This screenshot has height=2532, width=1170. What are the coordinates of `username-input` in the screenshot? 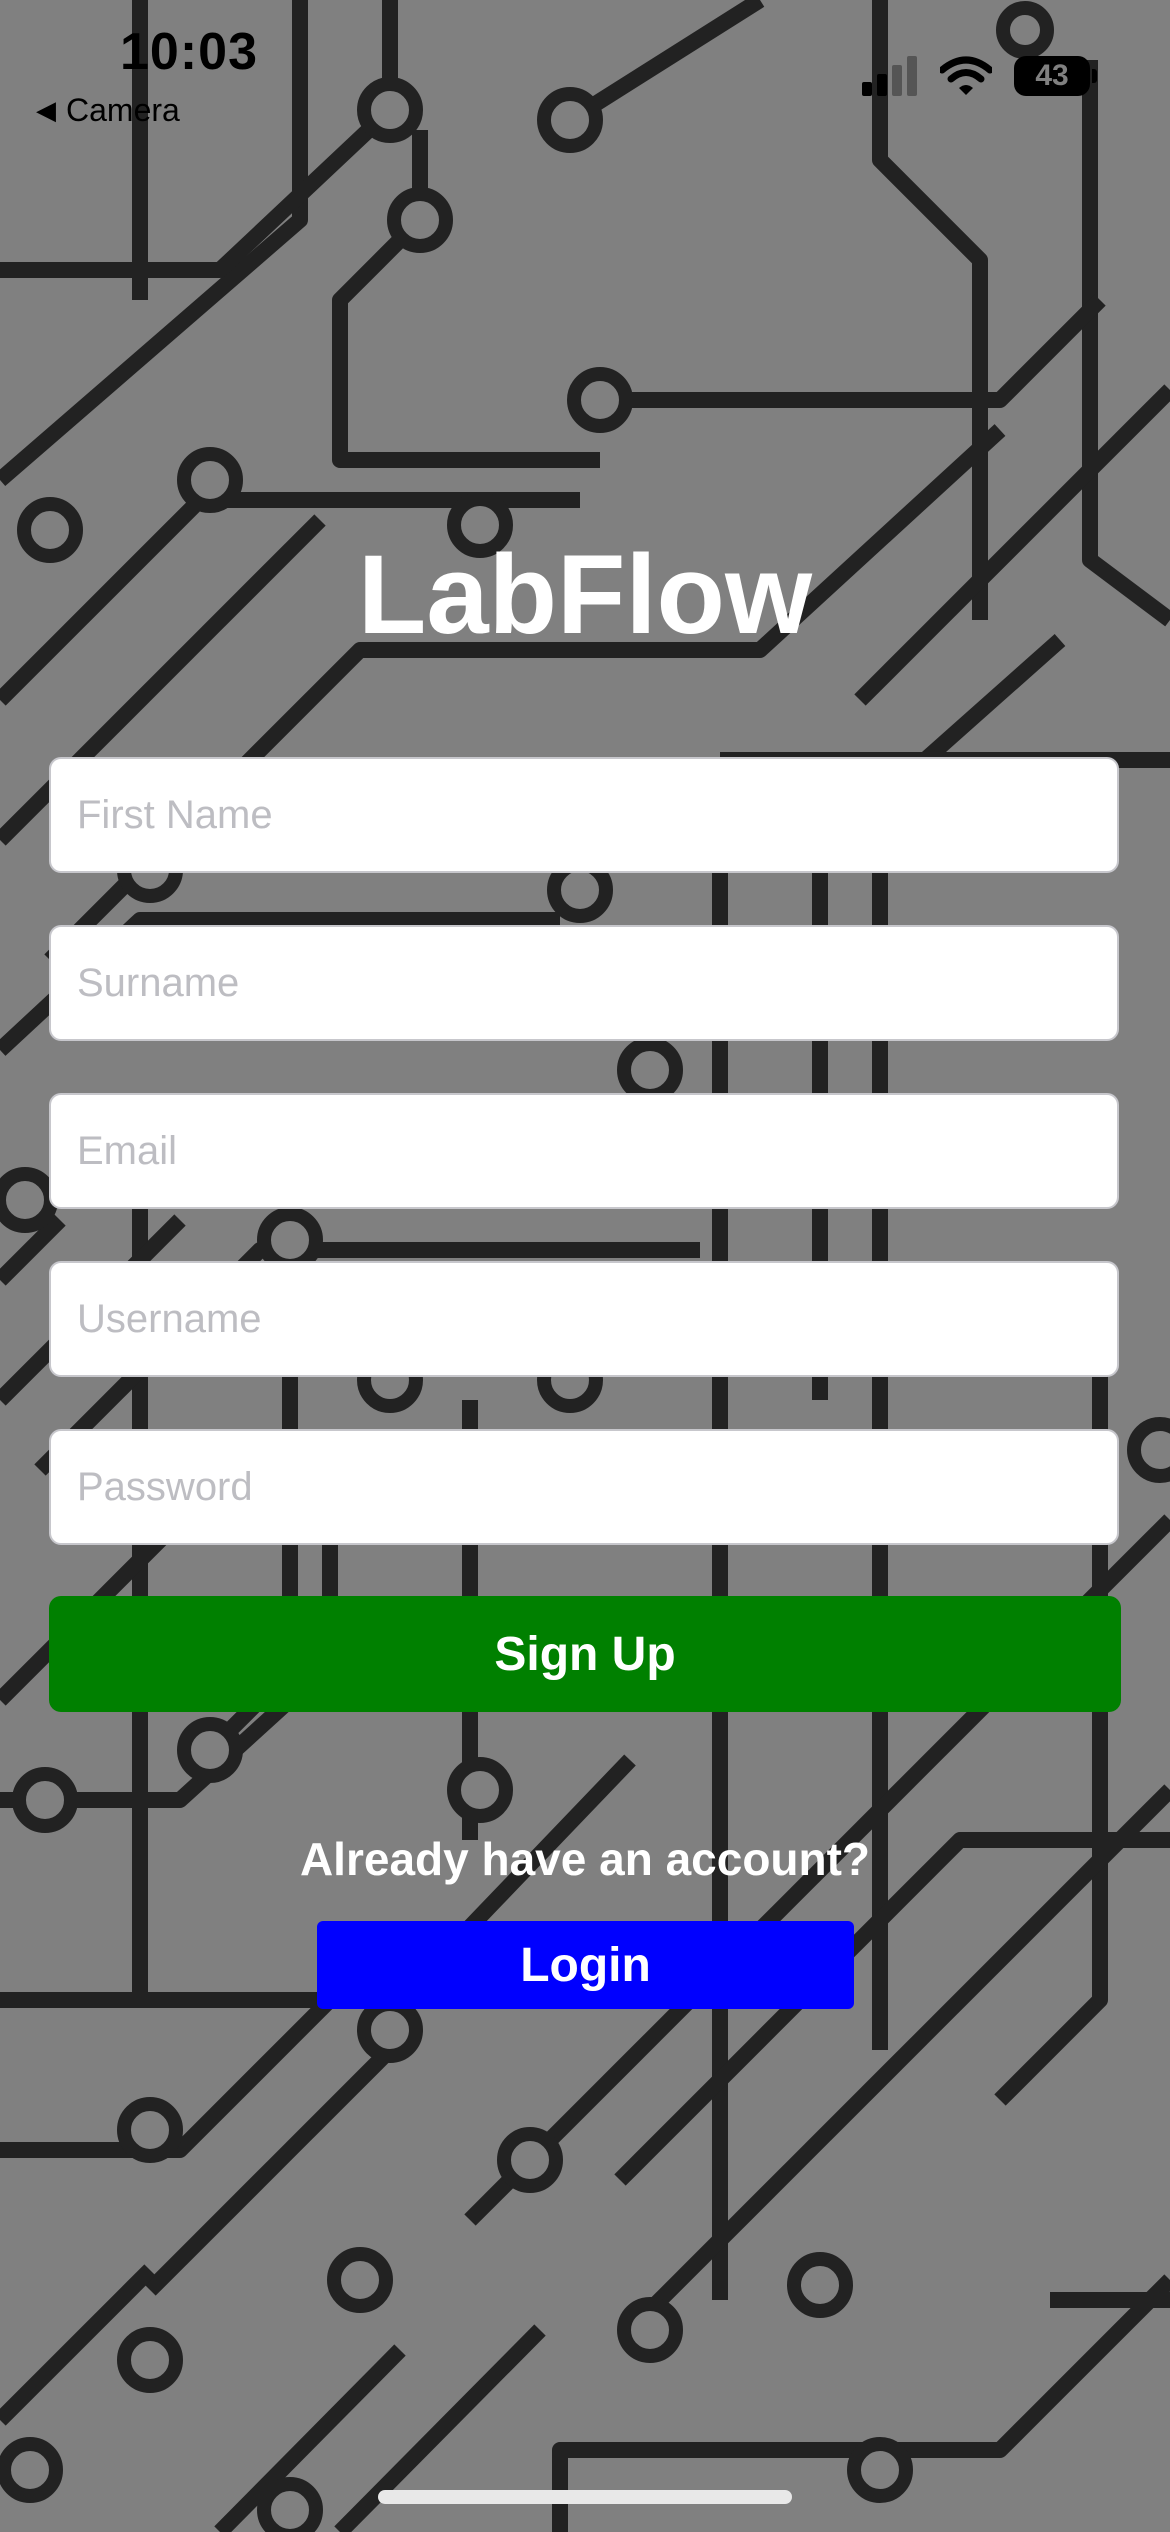 It's located at (584, 1319).